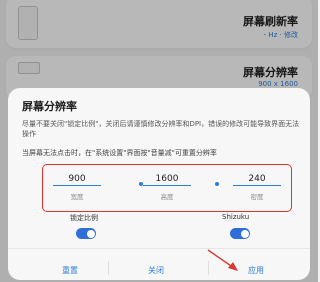 The height and width of the screenshot is (282, 320). What do you see at coordinates (77, 187) in the screenshot?
I see `width-field: 900 宽度` at bounding box center [77, 187].